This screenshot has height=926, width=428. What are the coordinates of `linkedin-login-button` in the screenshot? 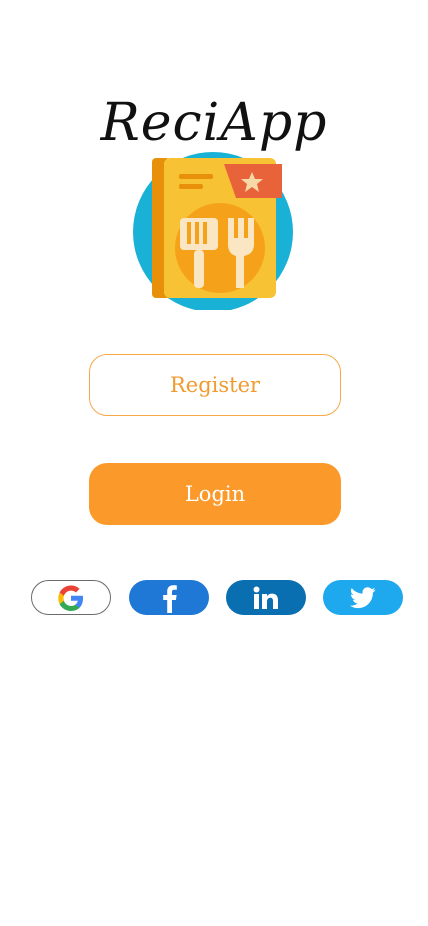 It's located at (266, 597).